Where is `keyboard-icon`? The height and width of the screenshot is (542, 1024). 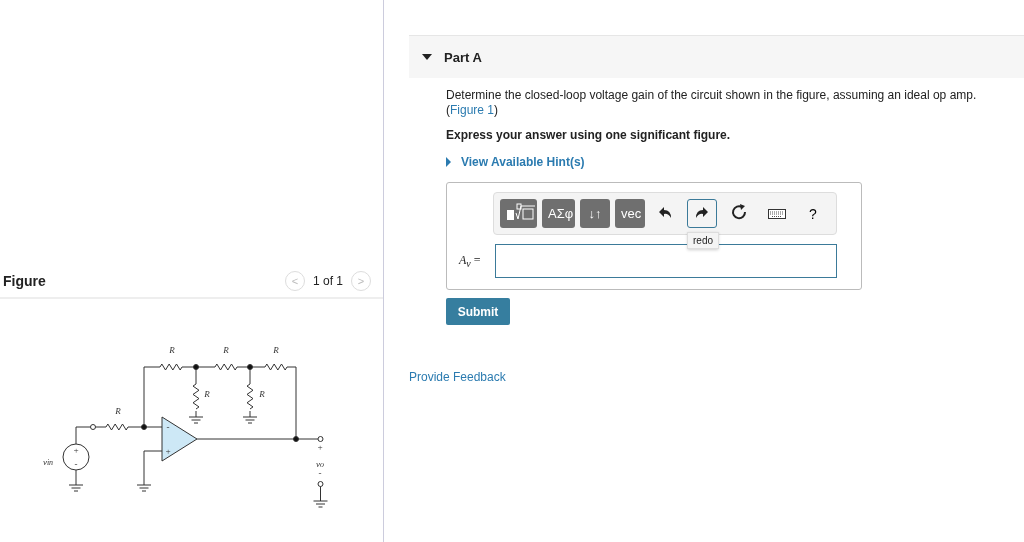
keyboard-icon is located at coordinates (777, 213).